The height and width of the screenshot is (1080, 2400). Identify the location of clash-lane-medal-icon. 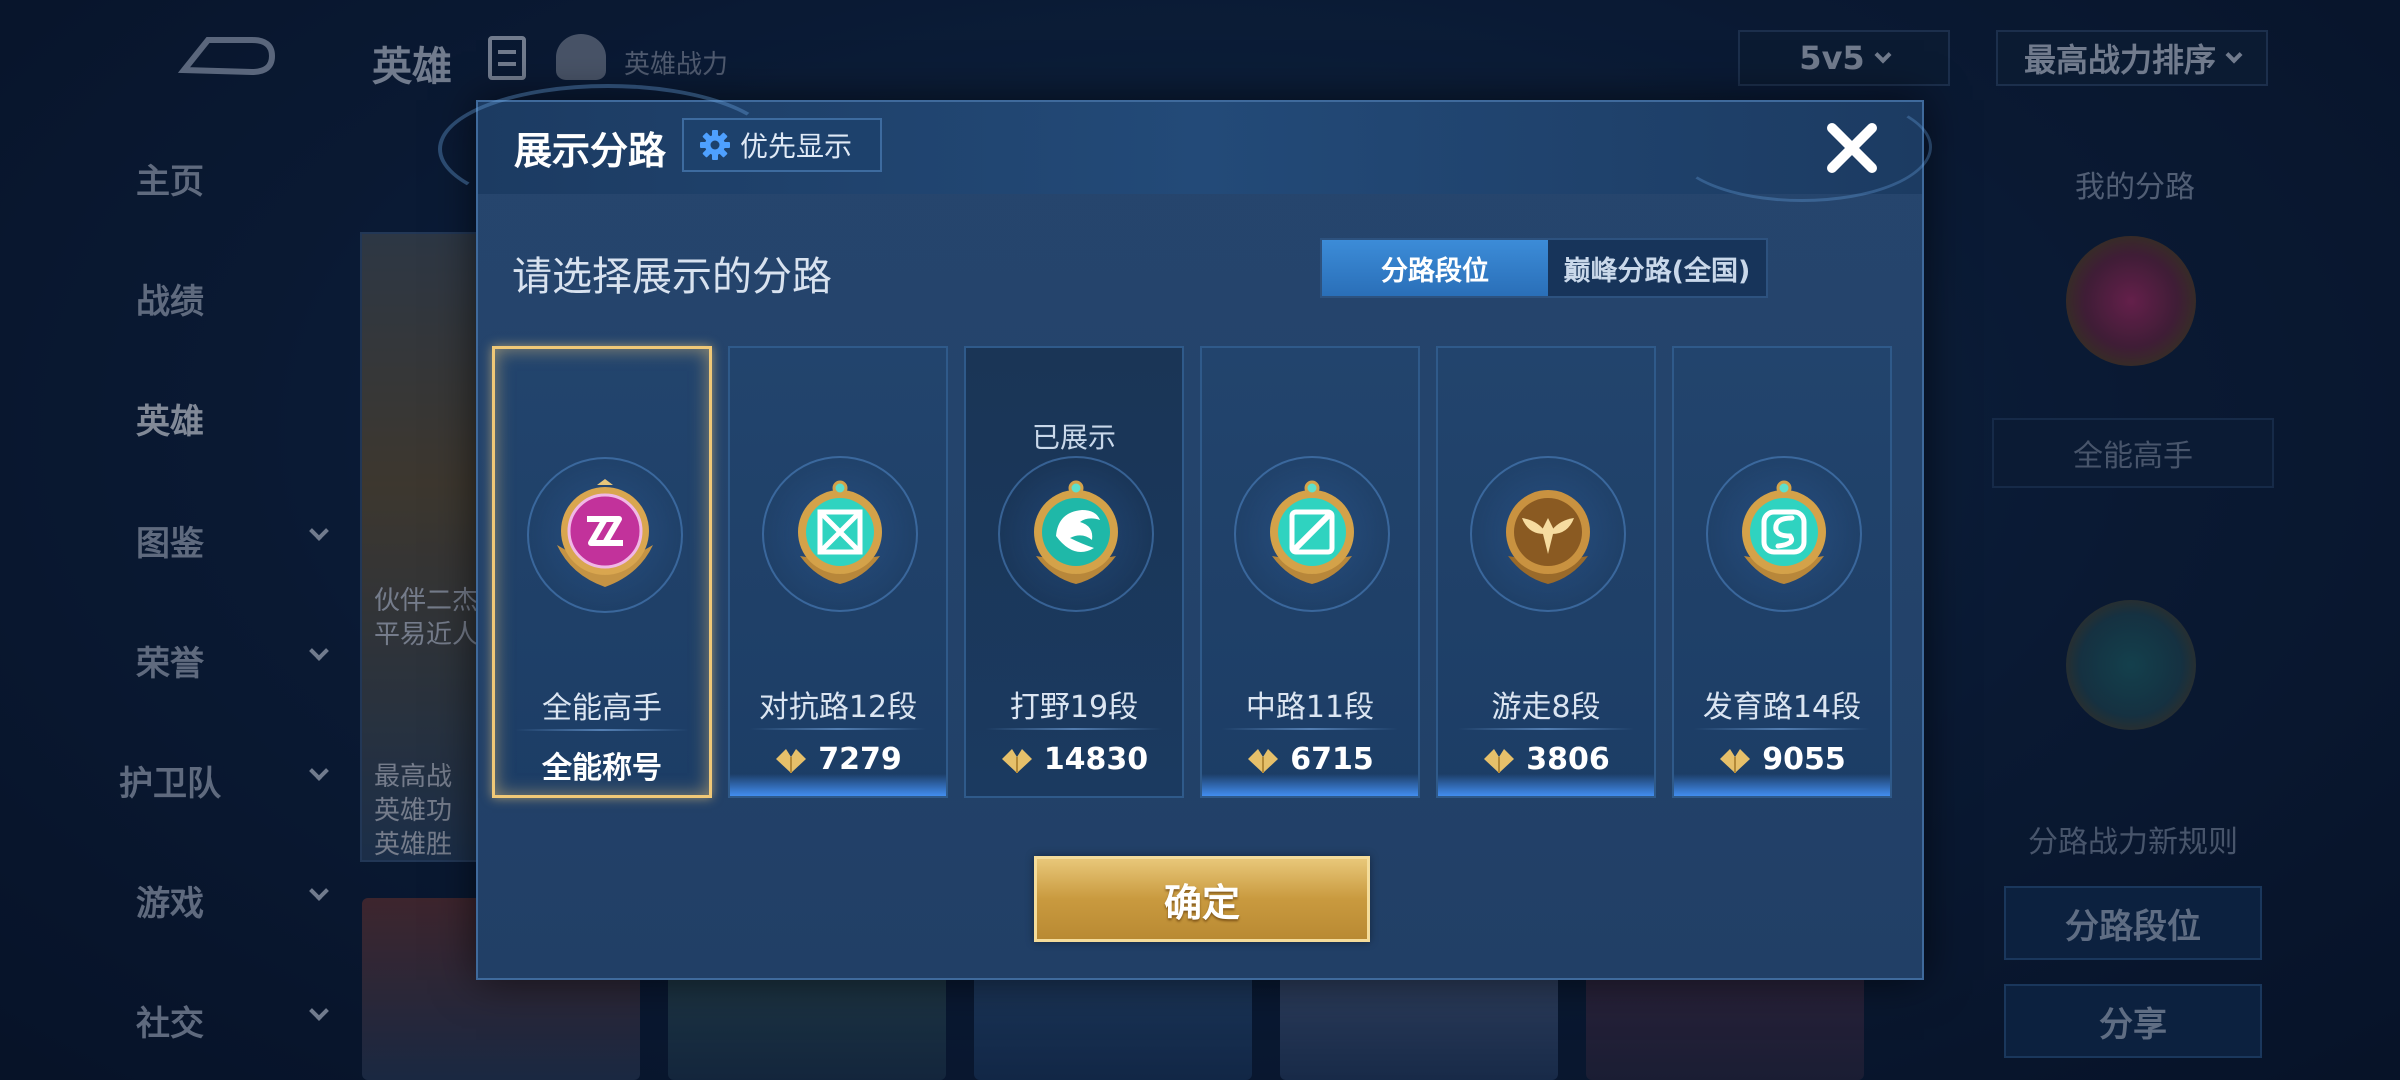
(840, 532).